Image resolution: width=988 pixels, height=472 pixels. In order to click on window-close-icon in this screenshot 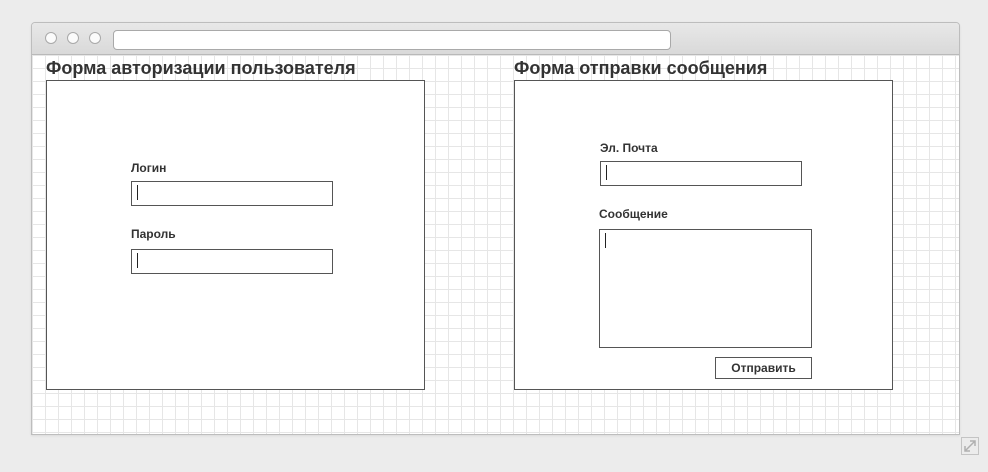, I will do `click(51, 38)`.